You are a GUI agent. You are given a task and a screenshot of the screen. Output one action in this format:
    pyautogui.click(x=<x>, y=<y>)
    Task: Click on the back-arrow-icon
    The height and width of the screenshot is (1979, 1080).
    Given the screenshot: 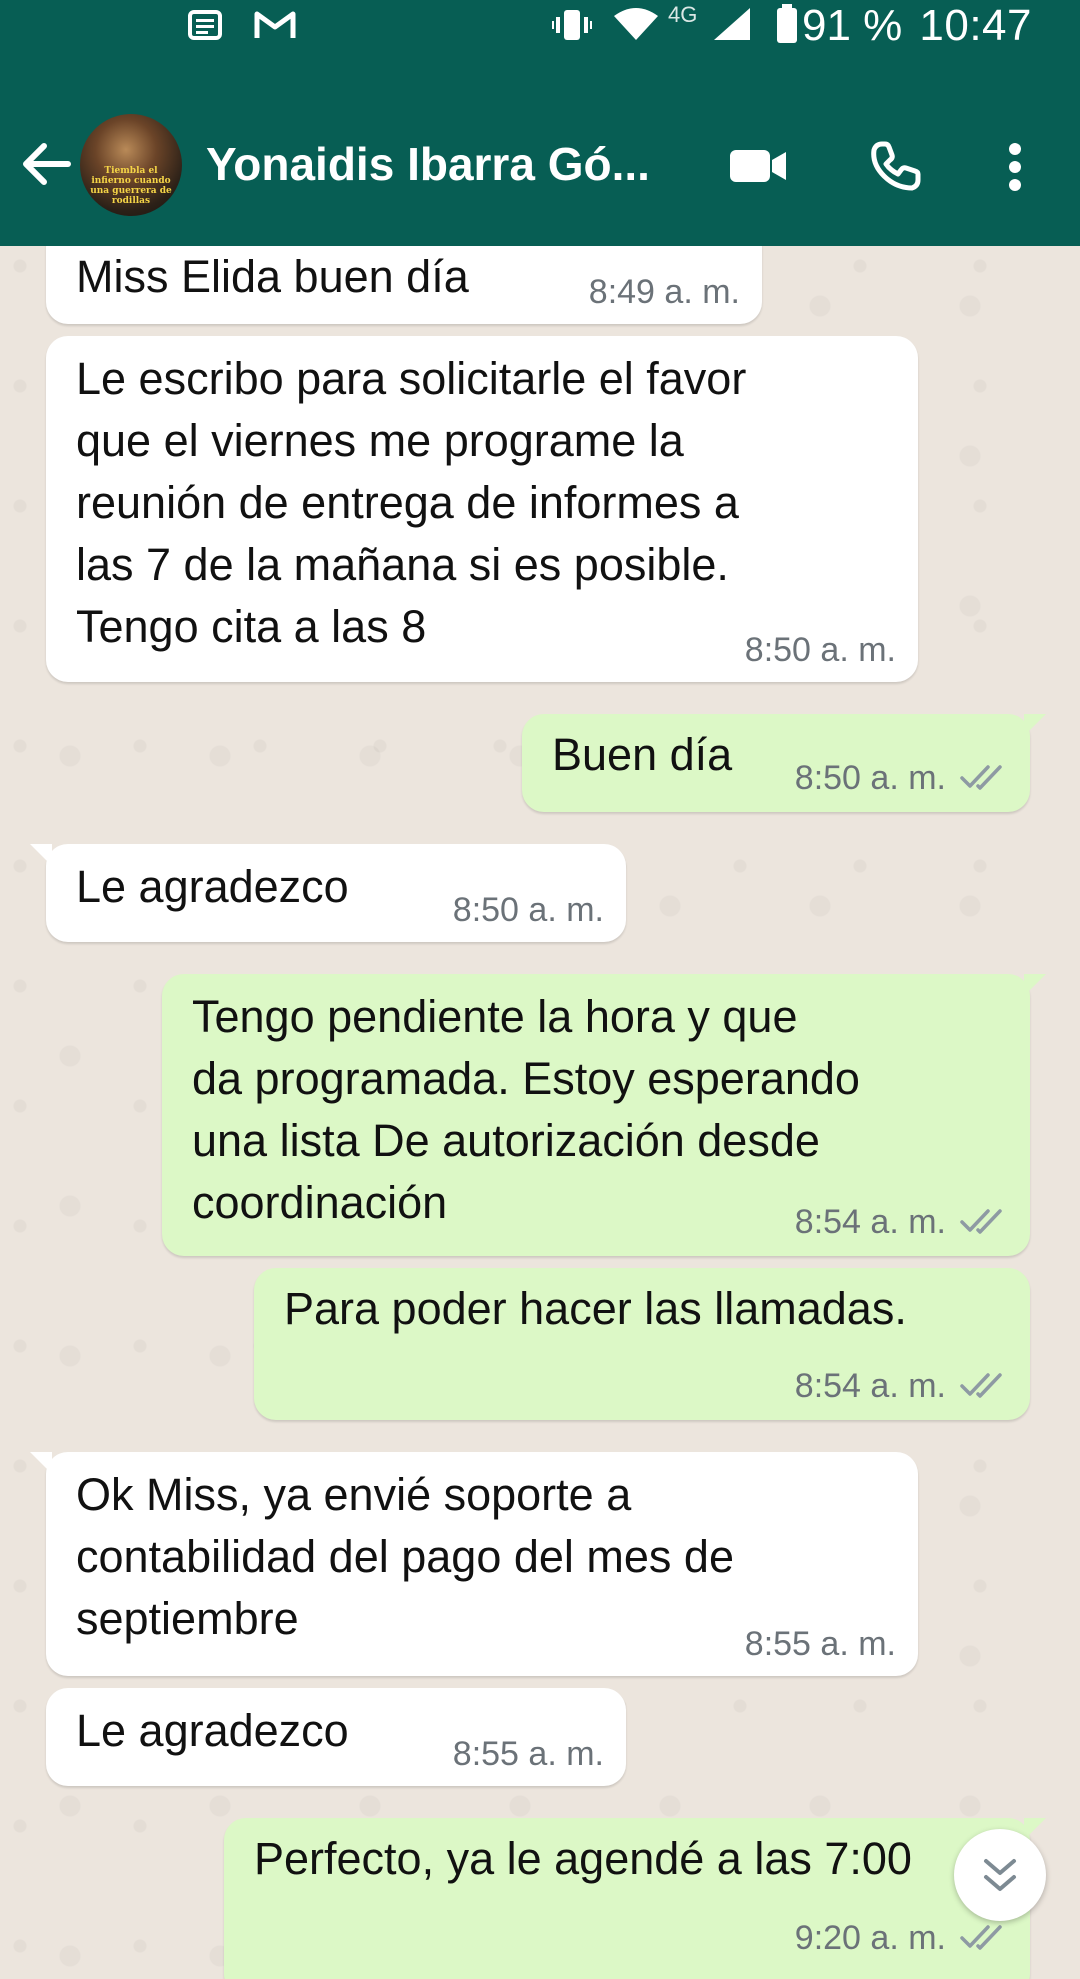 What is the action you would take?
    pyautogui.click(x=46, y=166)
    